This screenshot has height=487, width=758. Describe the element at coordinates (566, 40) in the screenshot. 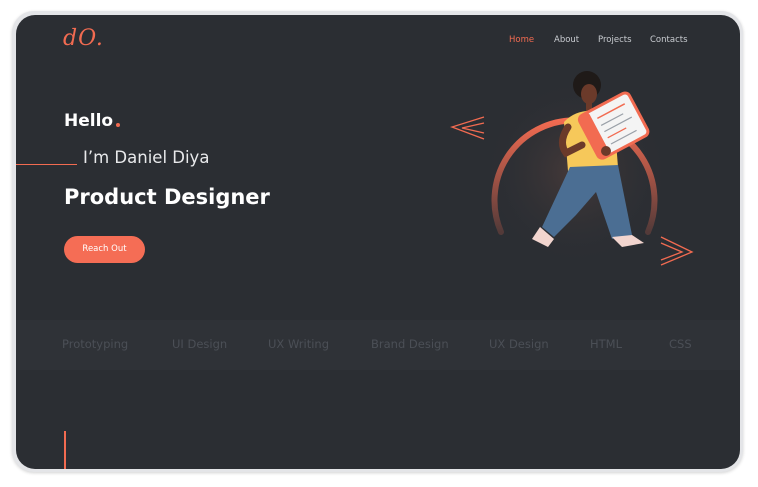

I see `nav-about: About` at that location.